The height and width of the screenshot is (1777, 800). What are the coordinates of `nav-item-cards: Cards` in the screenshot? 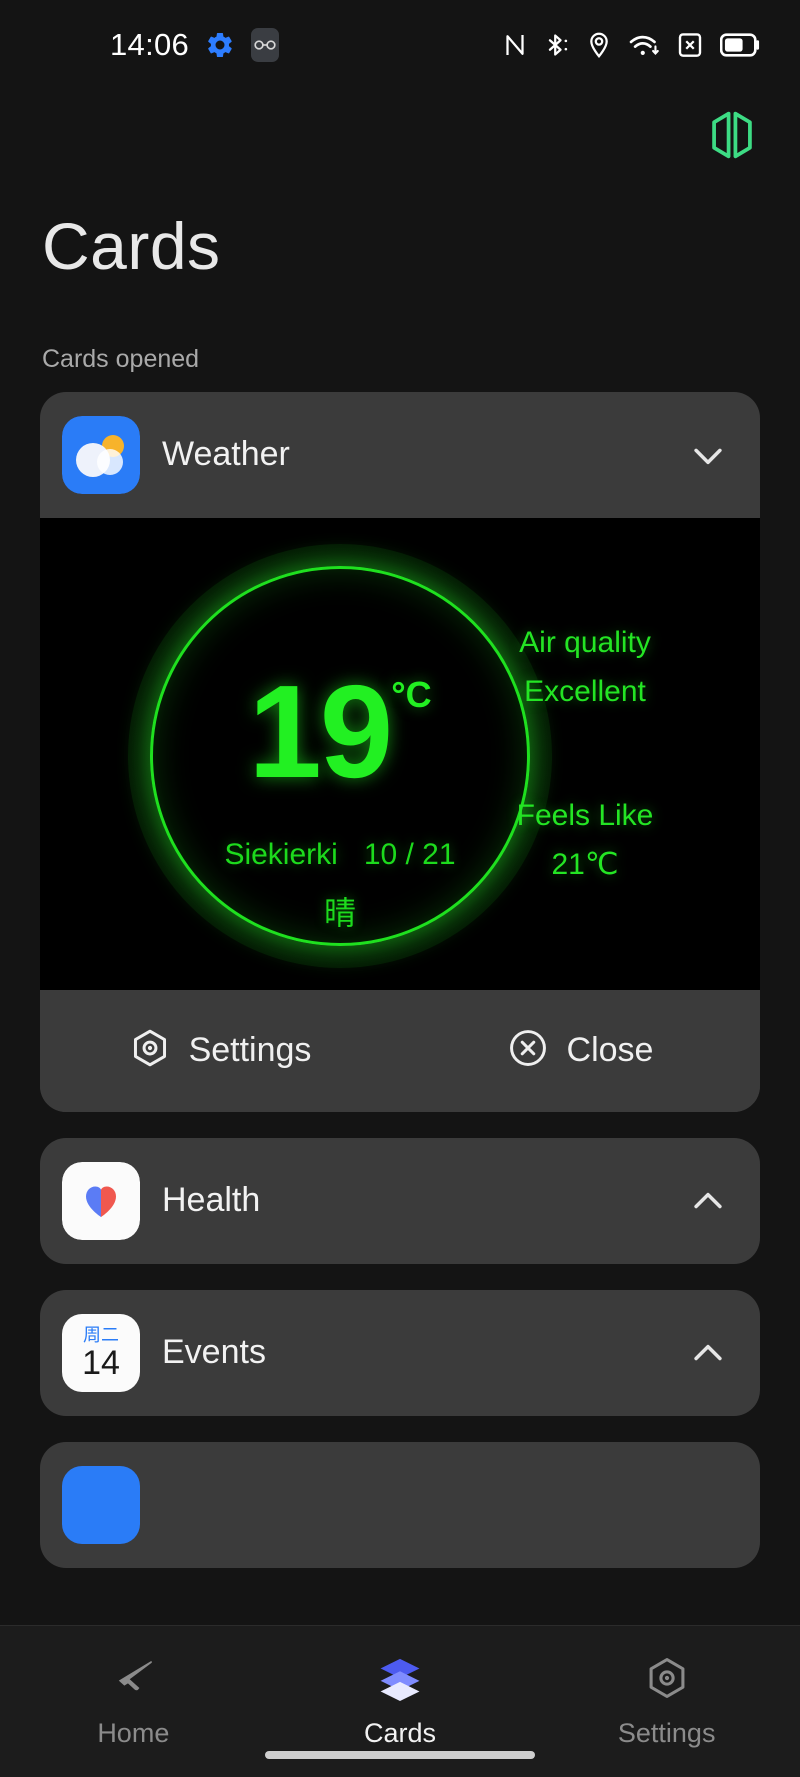 It's located at (400, 1702).